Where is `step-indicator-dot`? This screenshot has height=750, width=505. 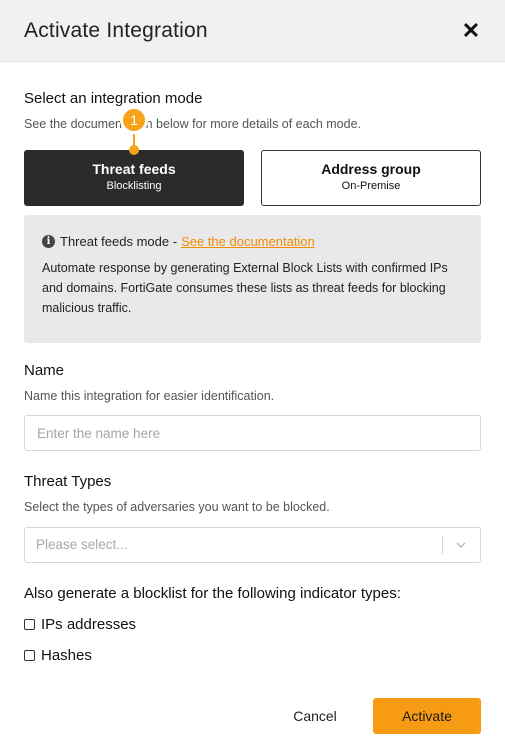 step-indicator-dot is located at coordinates (134, 150).